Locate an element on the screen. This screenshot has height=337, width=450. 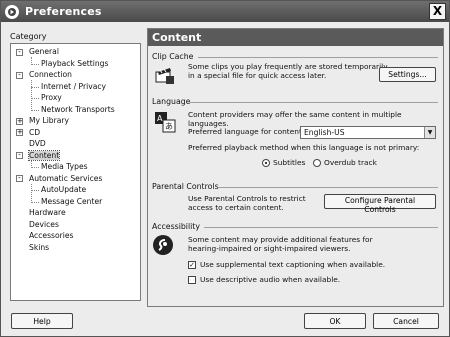
category-item-autoupdate: AutoUpdate is located at coordinates (63, 190).